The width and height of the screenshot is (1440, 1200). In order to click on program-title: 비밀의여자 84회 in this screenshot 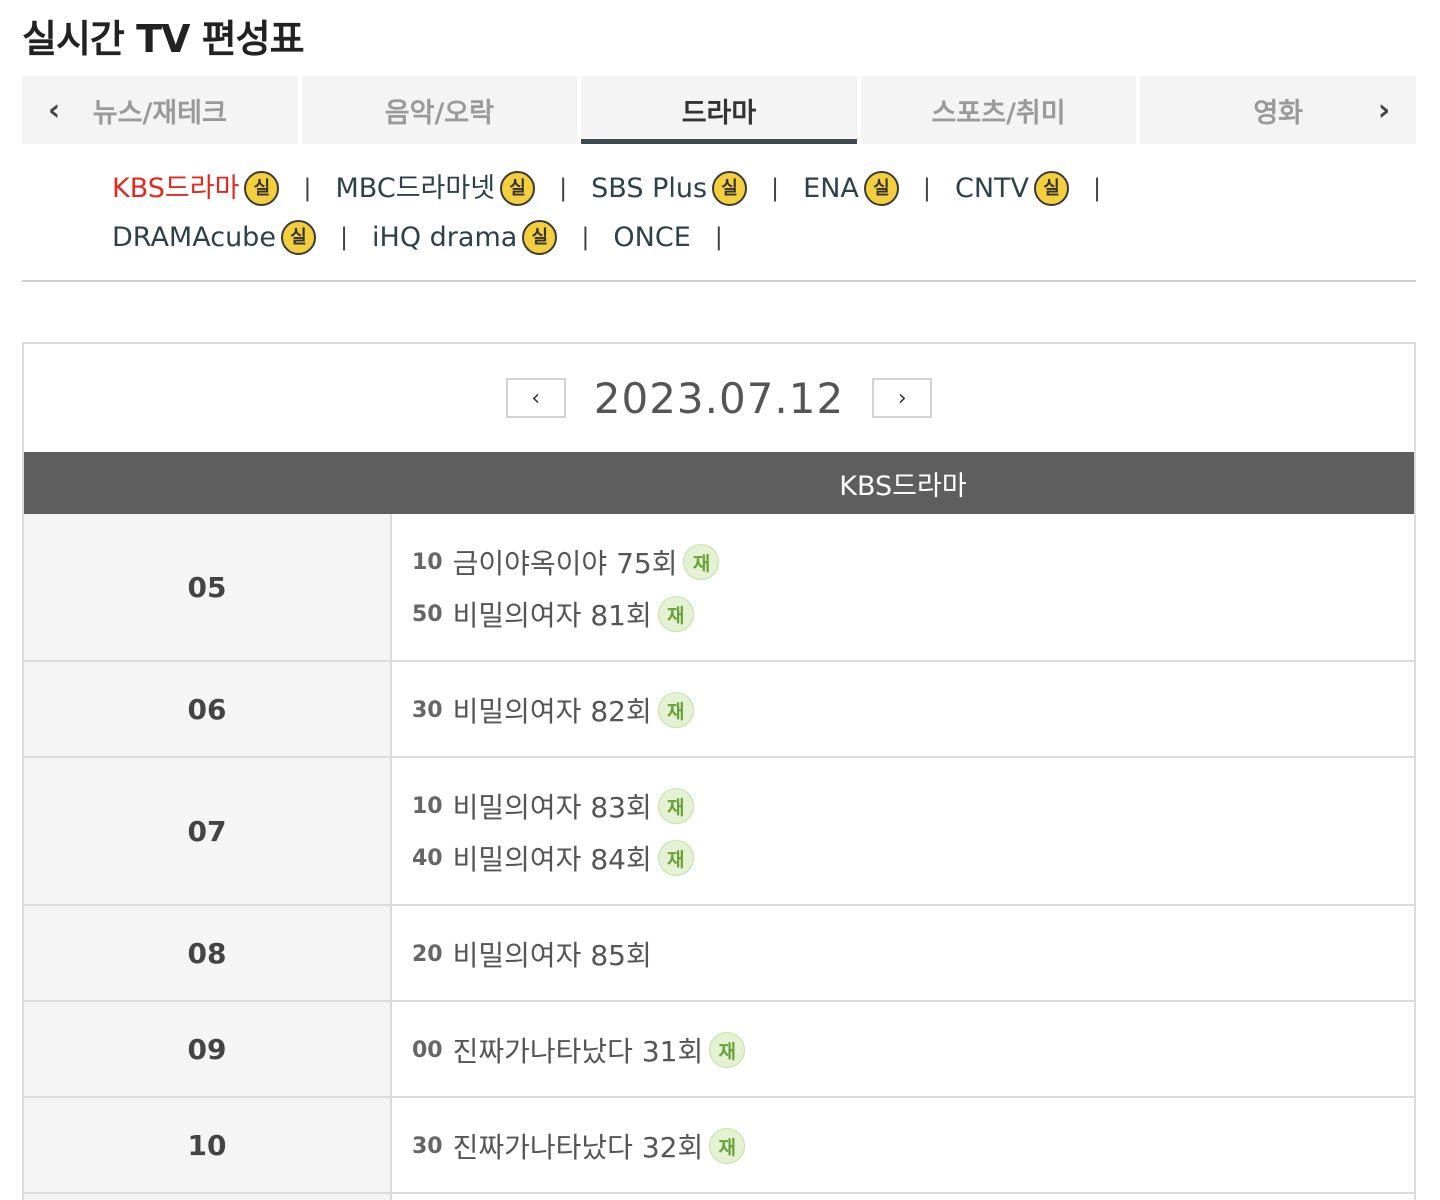, I will do `click(552, 859)`.